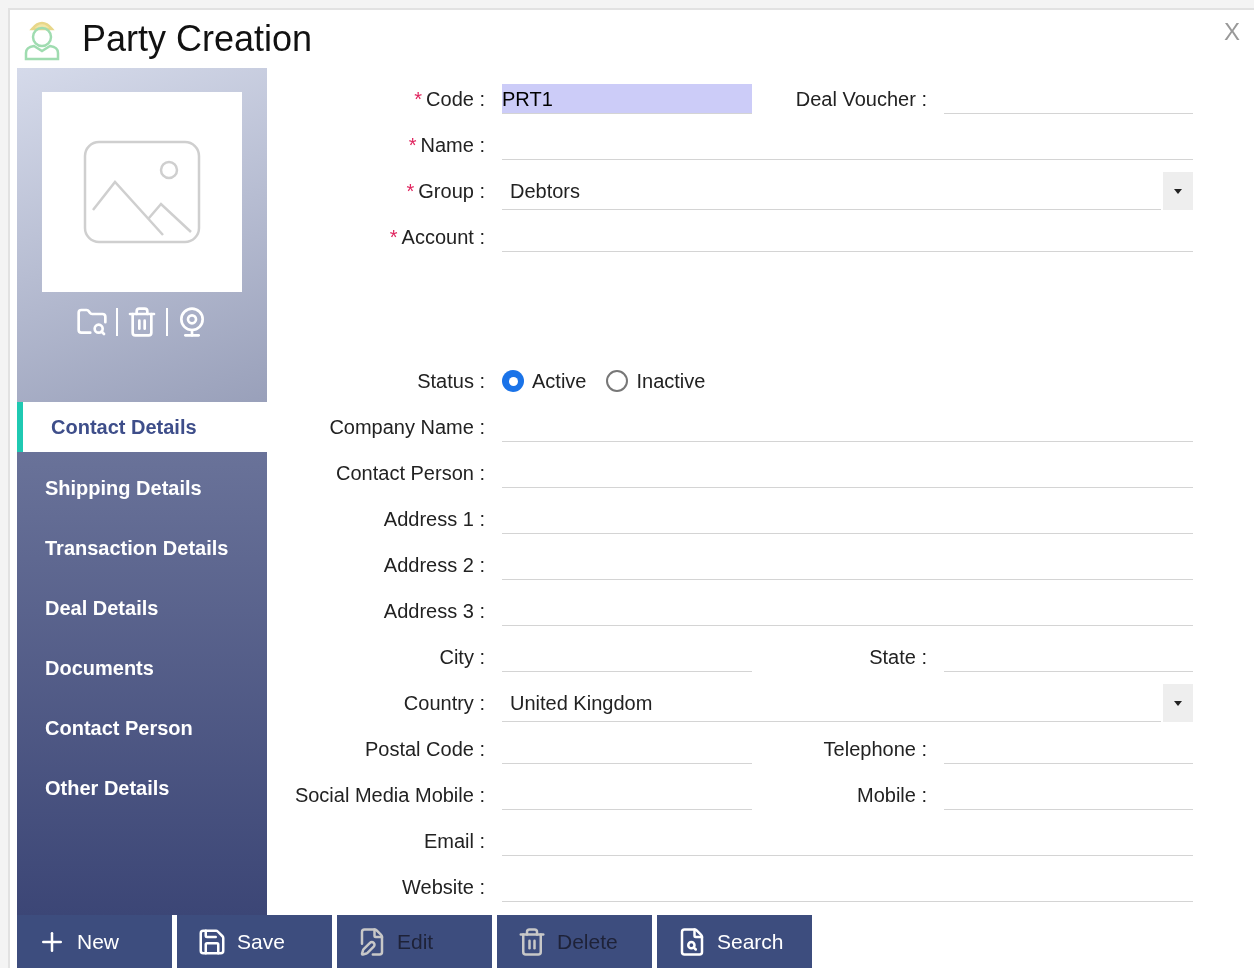  I want to click on sidebar-tab: Contact Details, so click(142, 427).